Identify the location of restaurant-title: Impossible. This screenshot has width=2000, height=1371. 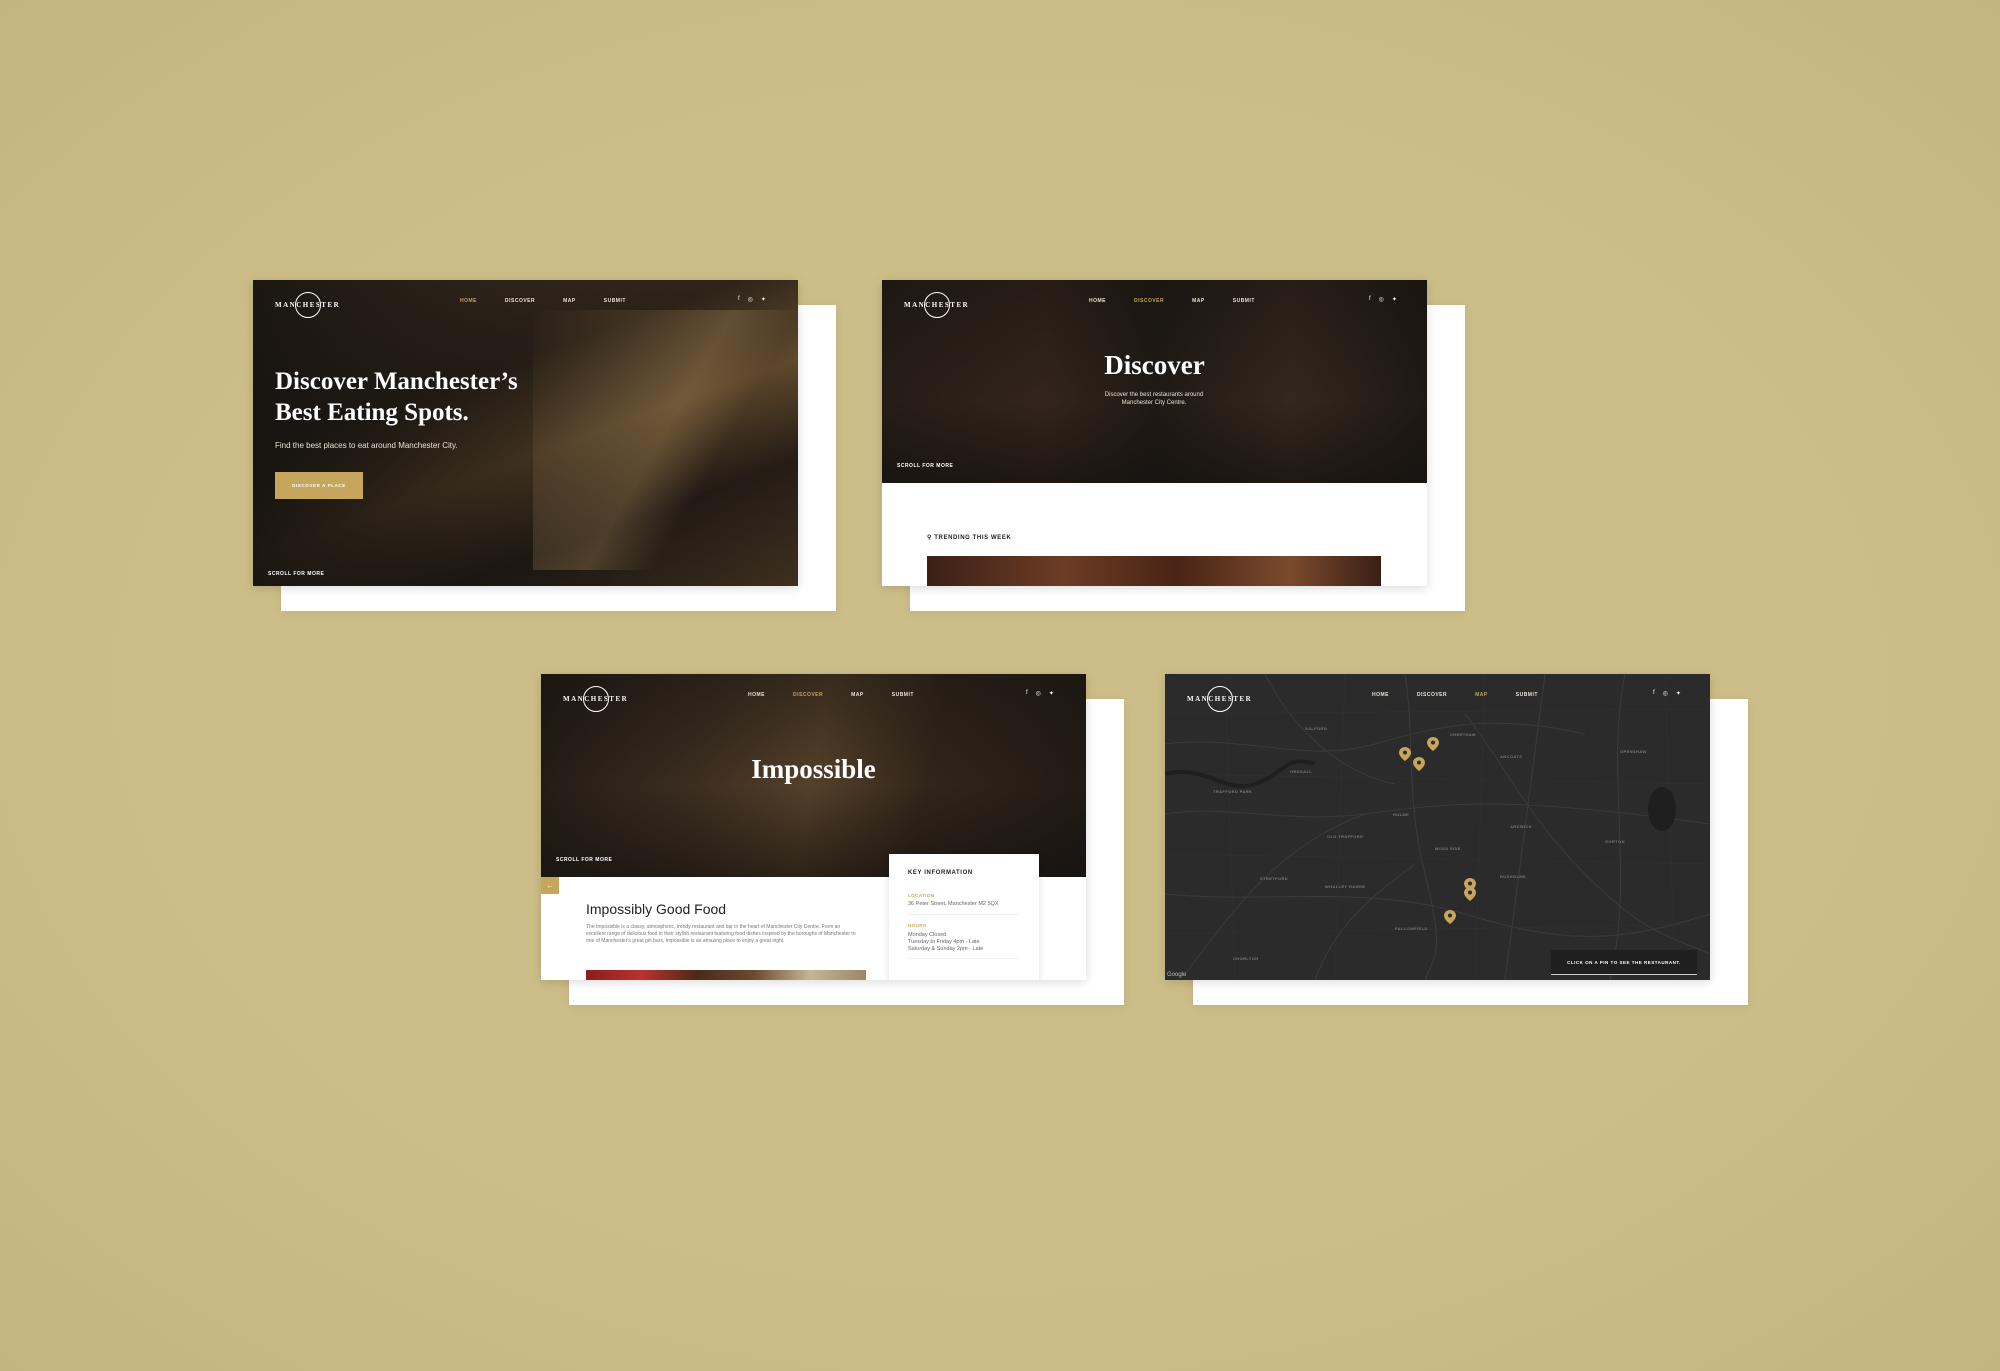
(813, 769).